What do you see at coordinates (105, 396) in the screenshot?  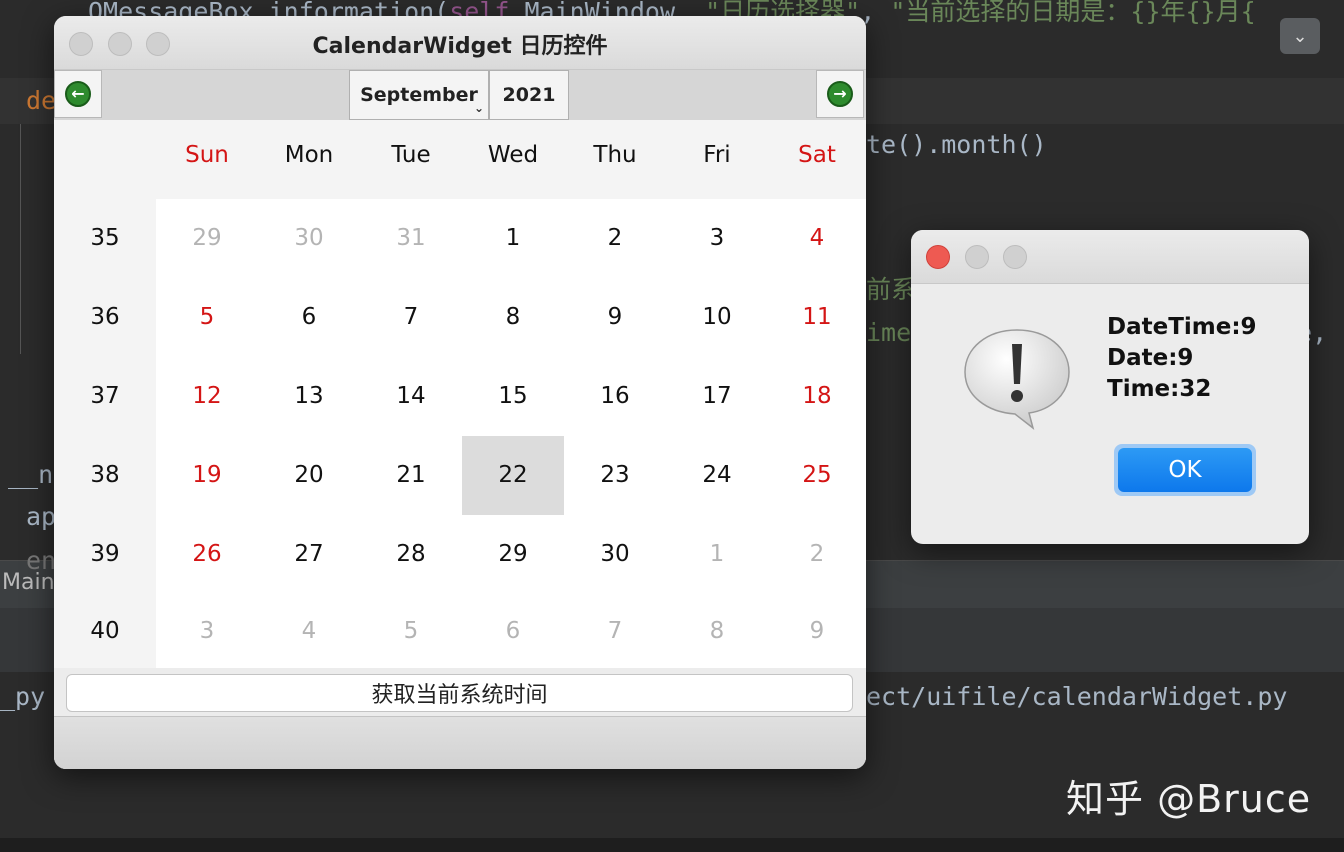 I see `week-number: 37` at bounding box center [105, 396].